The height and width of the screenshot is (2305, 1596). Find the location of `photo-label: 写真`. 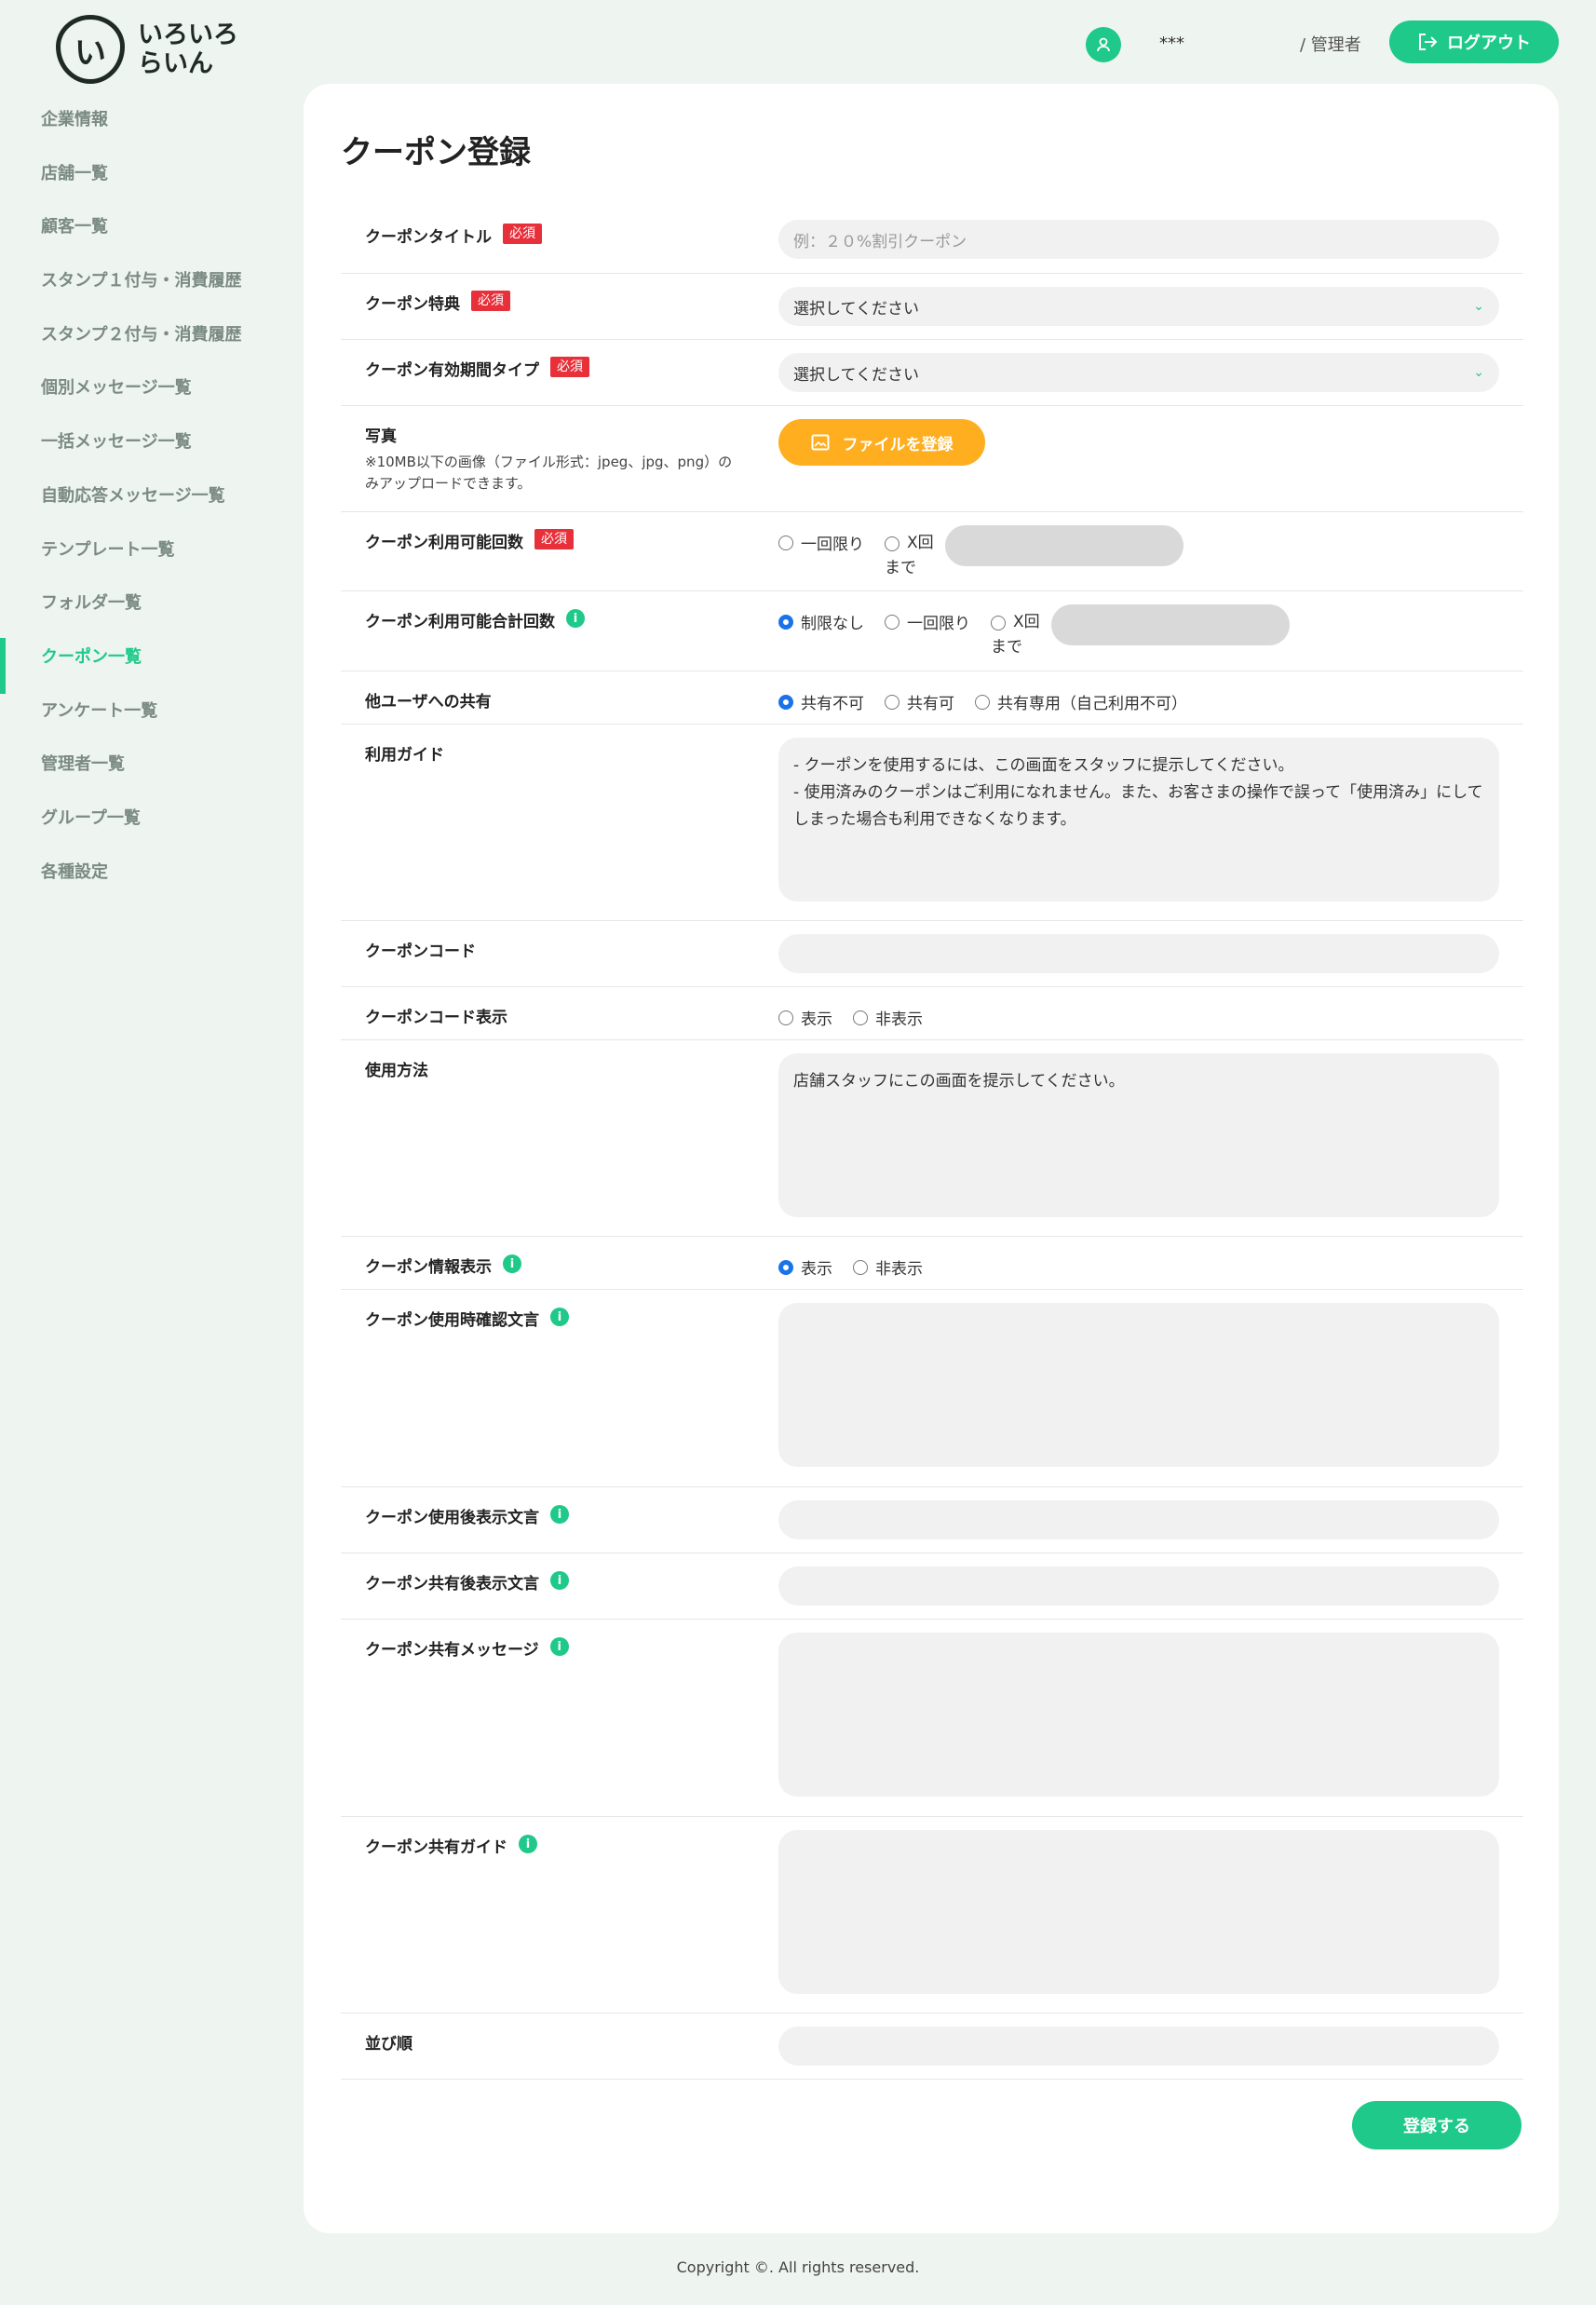

photo-label: 写真 is located at coordinates (381, 436).